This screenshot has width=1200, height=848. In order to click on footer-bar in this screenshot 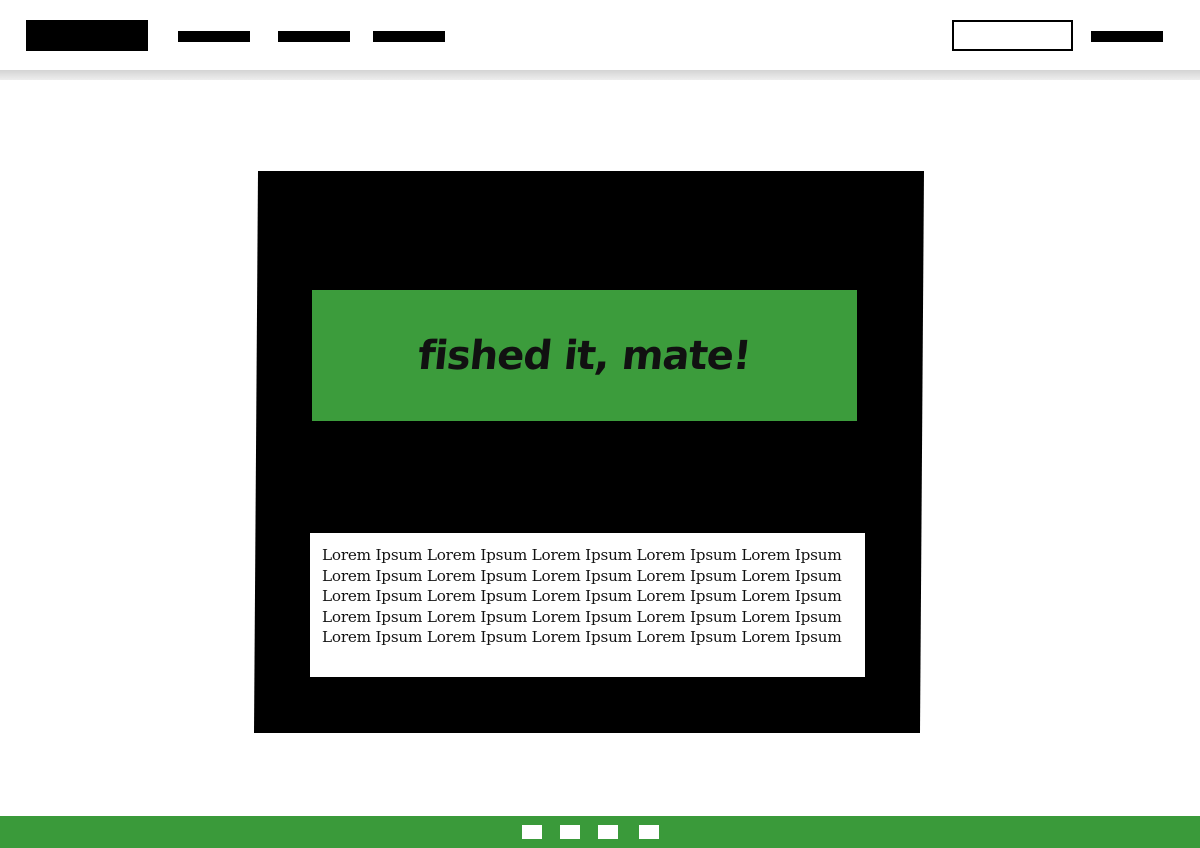, I will do `click(600, 832)`.